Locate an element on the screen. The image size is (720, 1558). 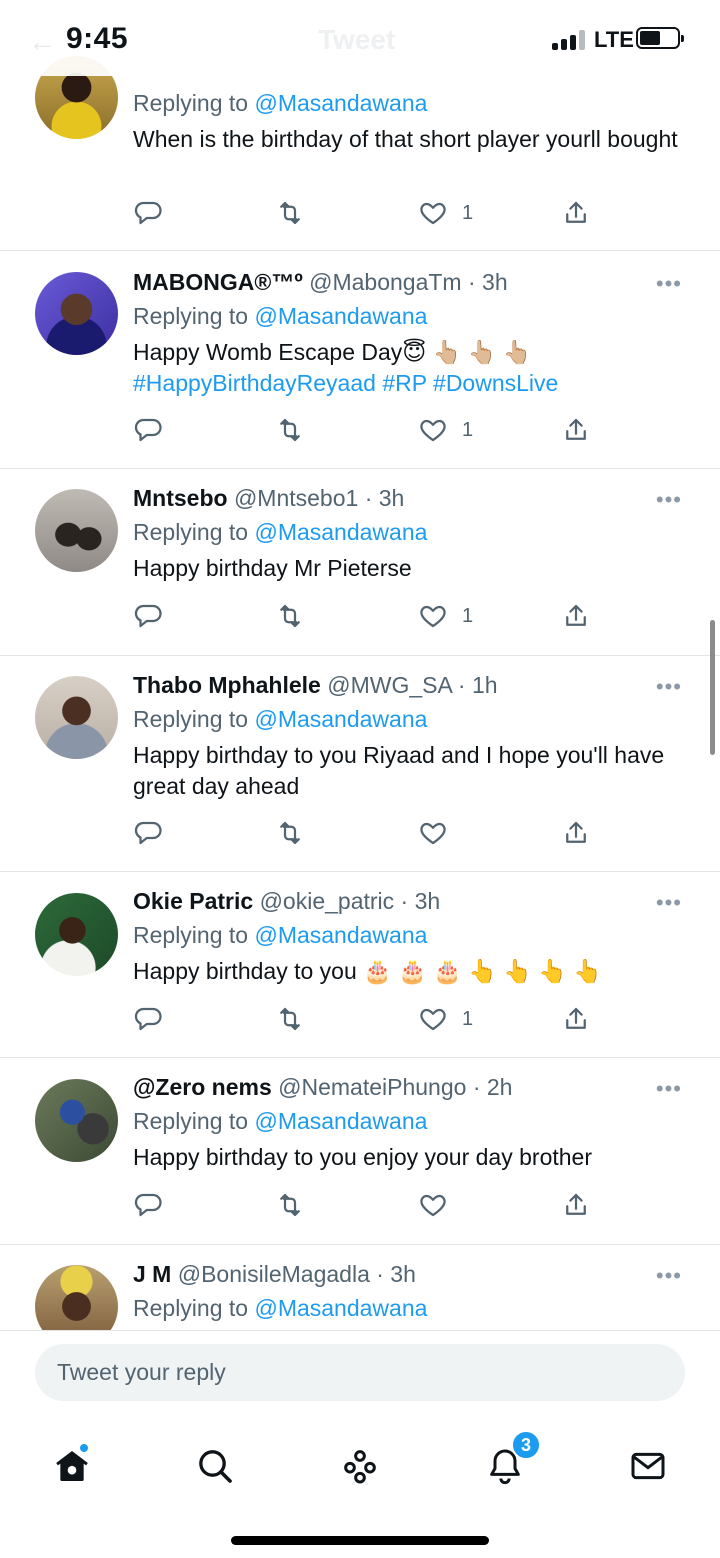
handle-time: @okie_patric · 3h is located at coordinates (350, 901).